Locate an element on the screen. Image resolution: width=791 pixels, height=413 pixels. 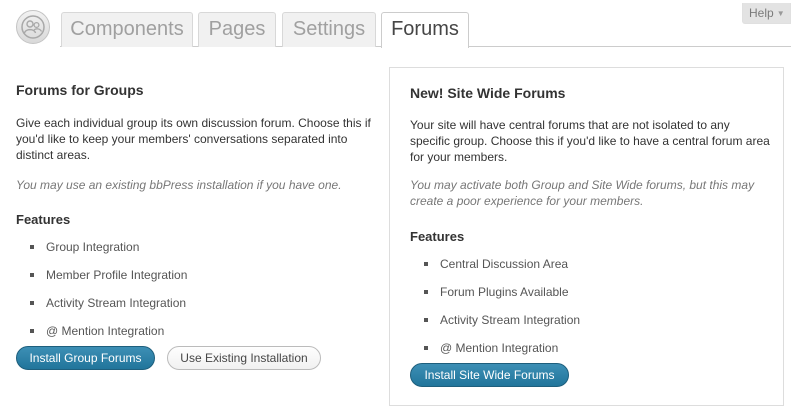
group-forums-title: Forums for Groups is located at coordinates (80, 90).